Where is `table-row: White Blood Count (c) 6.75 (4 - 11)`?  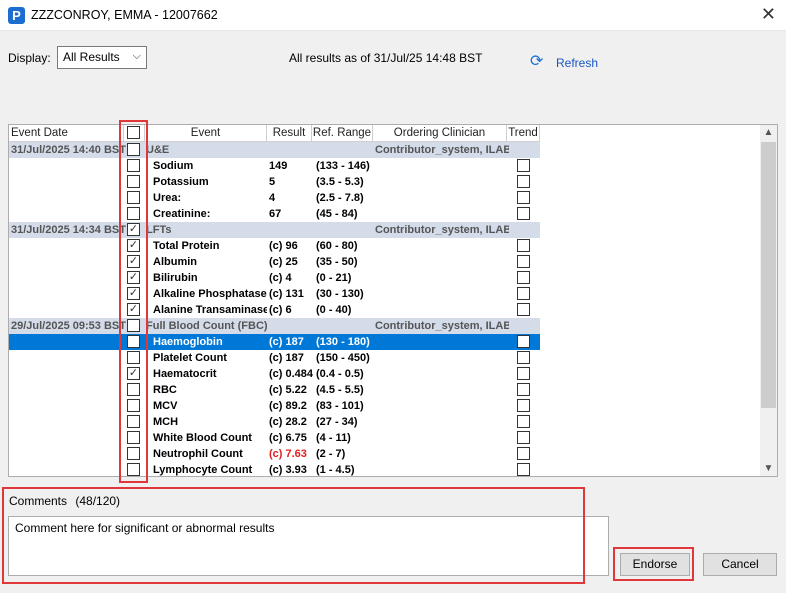 table-row: White Blood Count (c) 6.75 (4 - 11) is located at coordinates (274, 438).